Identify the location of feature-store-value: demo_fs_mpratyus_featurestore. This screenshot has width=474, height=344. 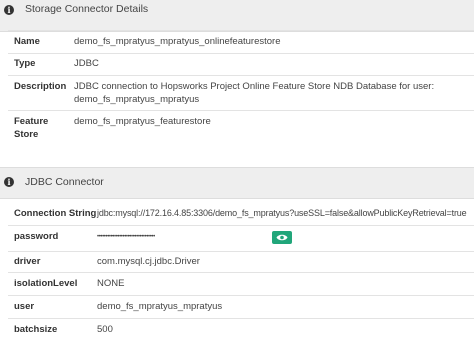
(142, 121).